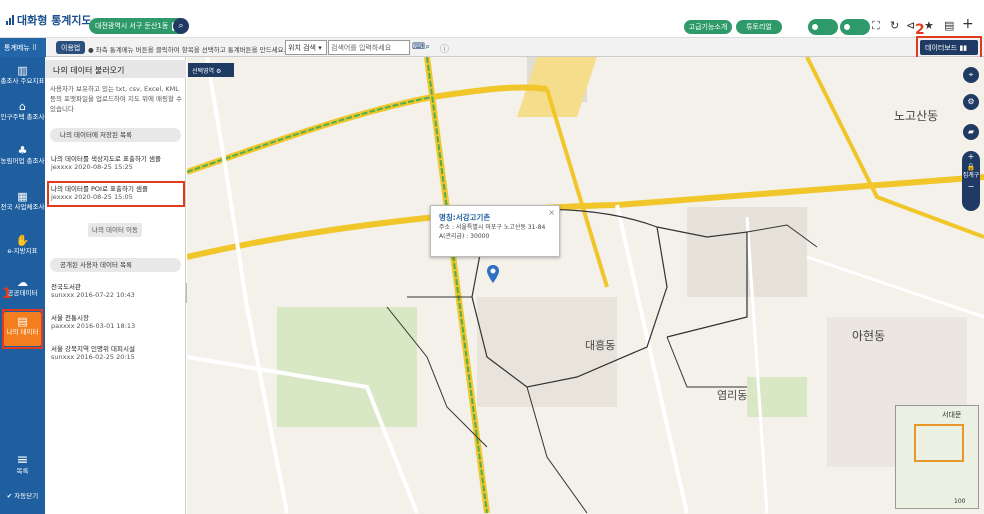 This screenshot has width=984, height=514. What do you see at coordinates (116, 194) in the screenshot?
I see `highlight-poi-sample` at bounding box center [116, 194].